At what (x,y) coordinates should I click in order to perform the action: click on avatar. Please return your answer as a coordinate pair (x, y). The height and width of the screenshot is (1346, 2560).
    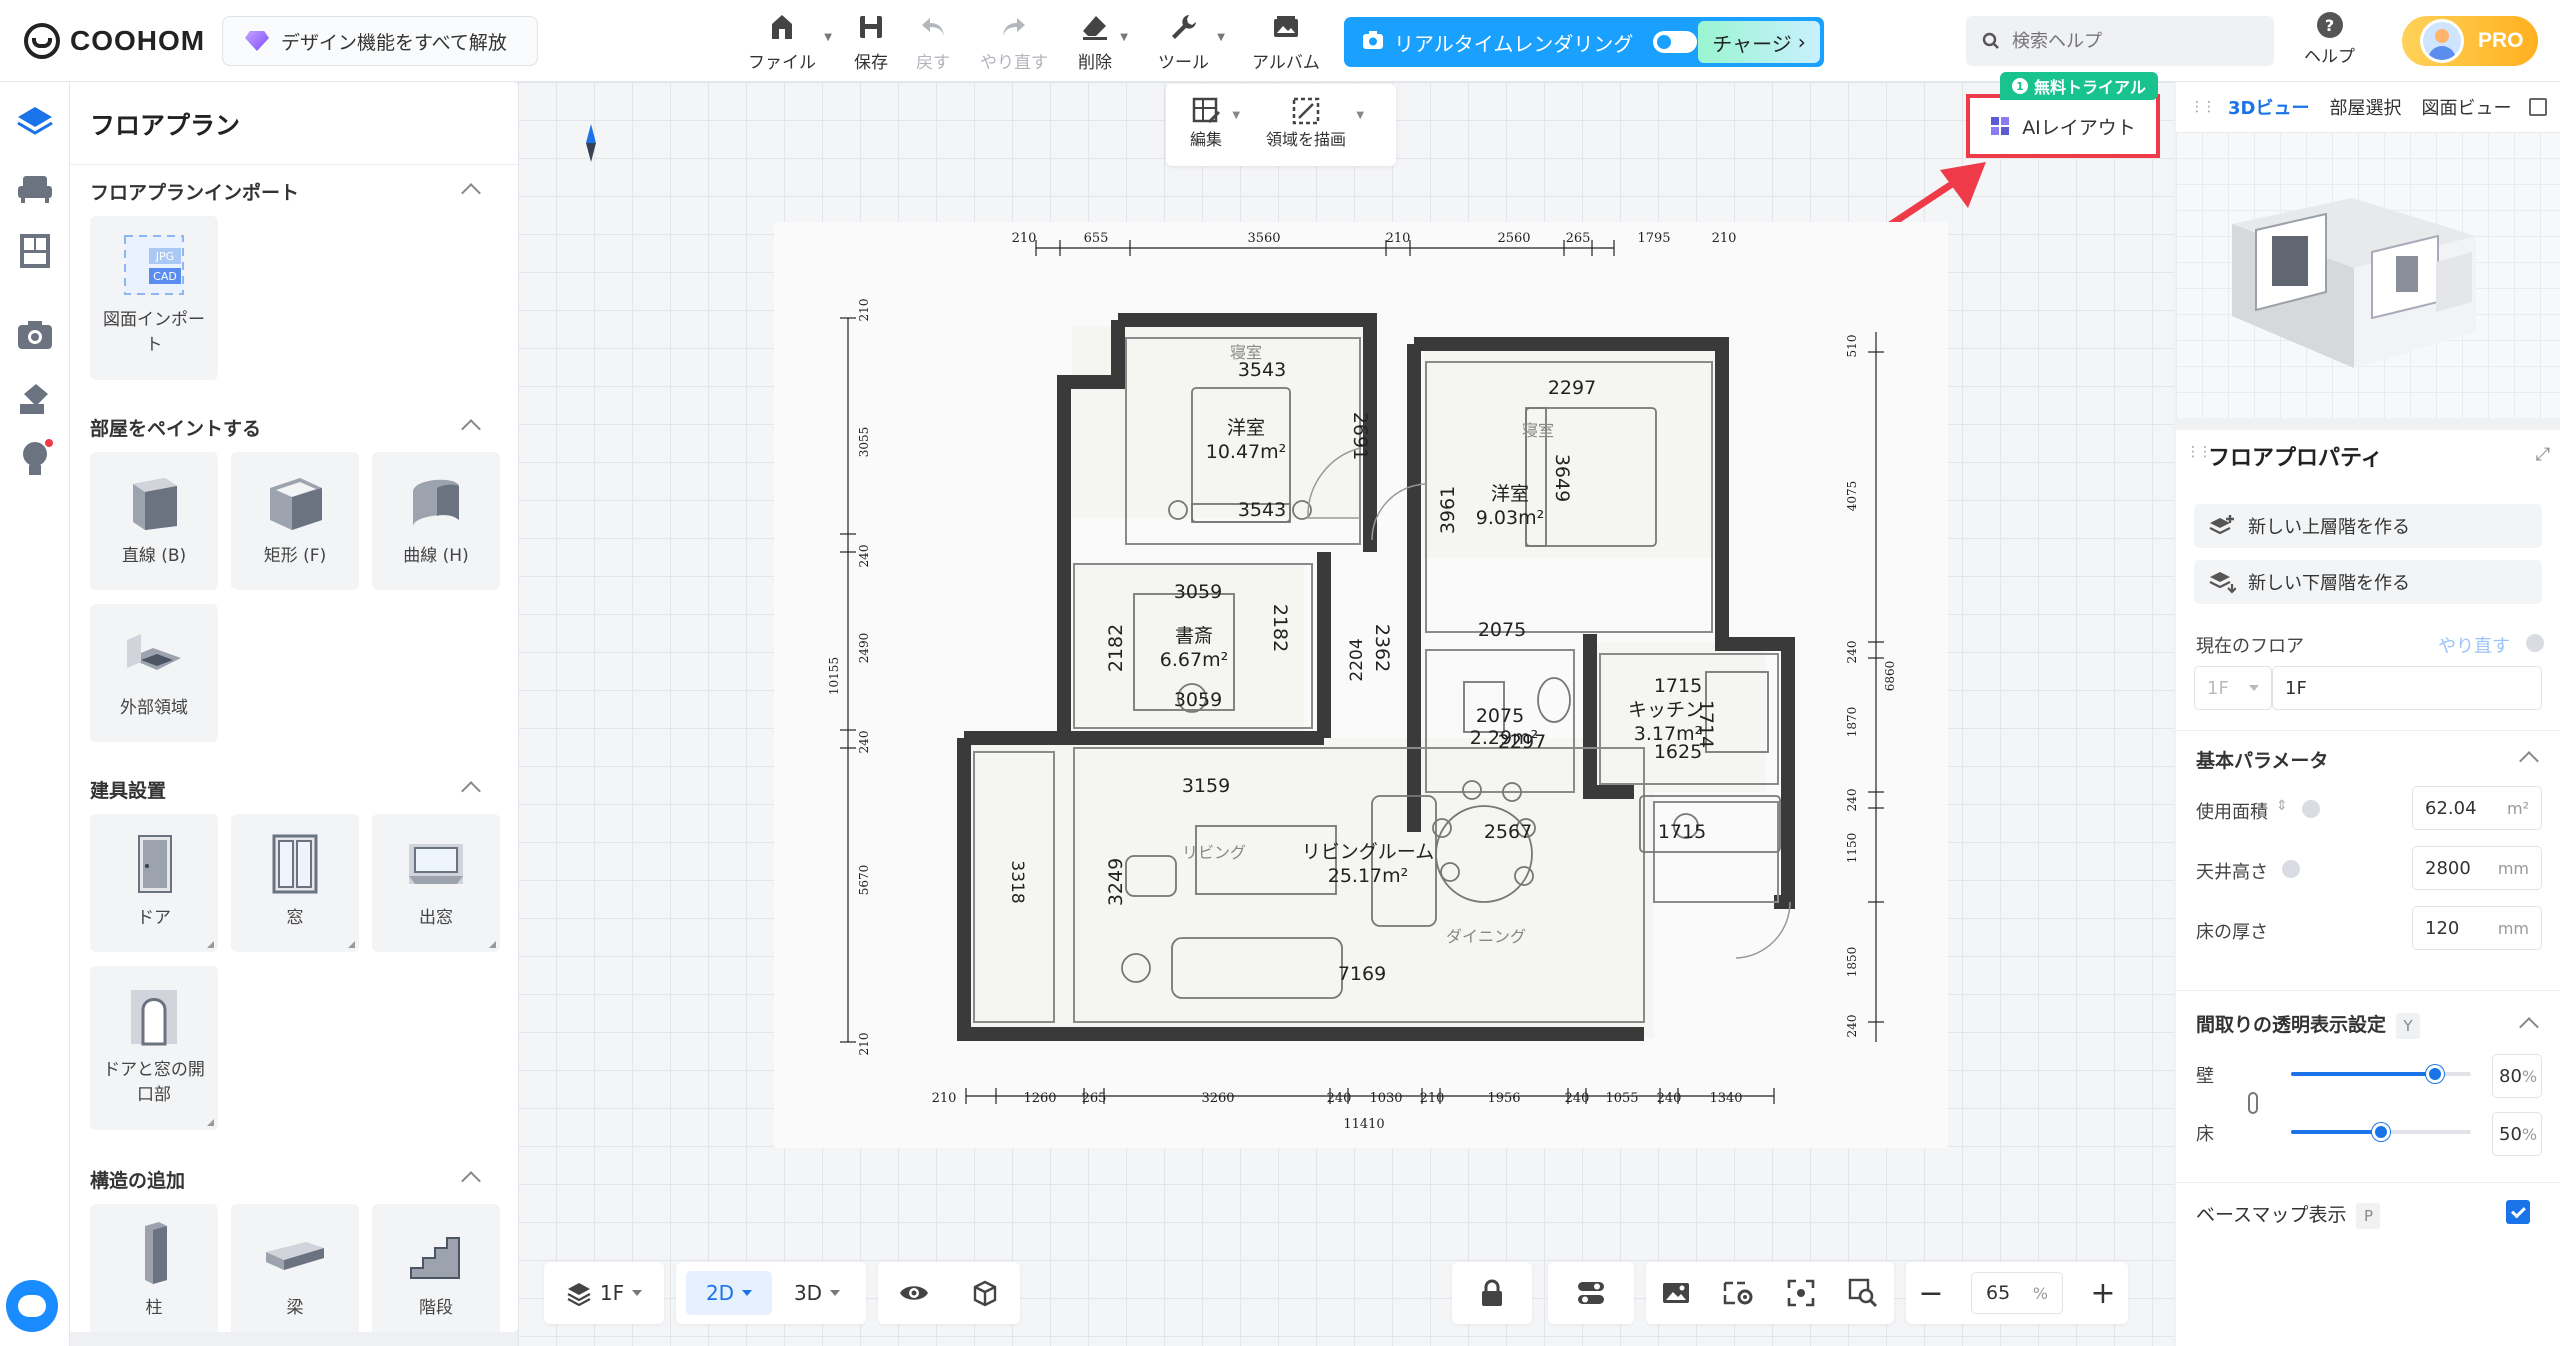
    Looking at the image, I should click on (2442, 41).